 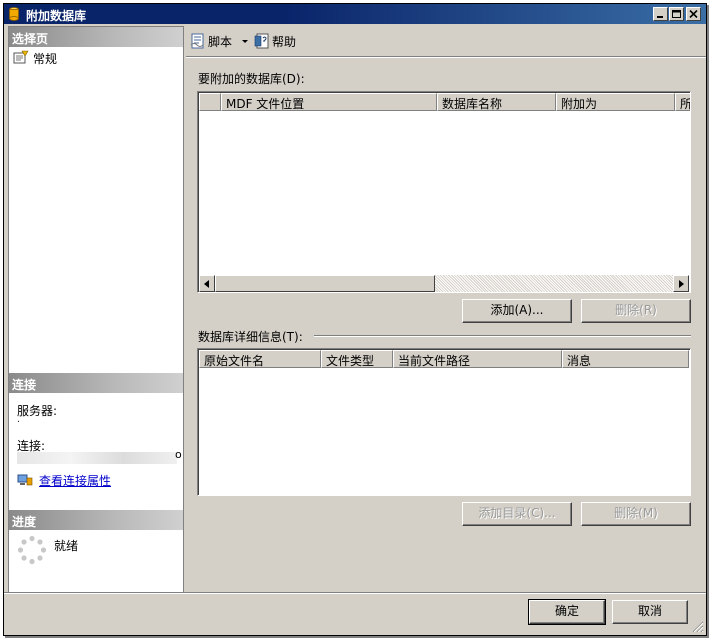 I want to click on page-item-general: 常规, so click(x=41, y=58).